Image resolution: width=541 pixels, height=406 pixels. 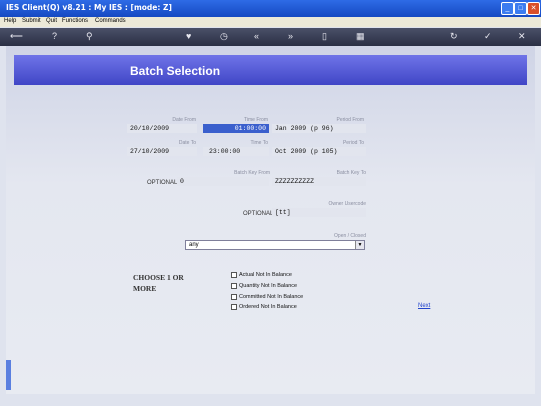 I want to click on menu-functions: Functions, so click(x=75, y=21).